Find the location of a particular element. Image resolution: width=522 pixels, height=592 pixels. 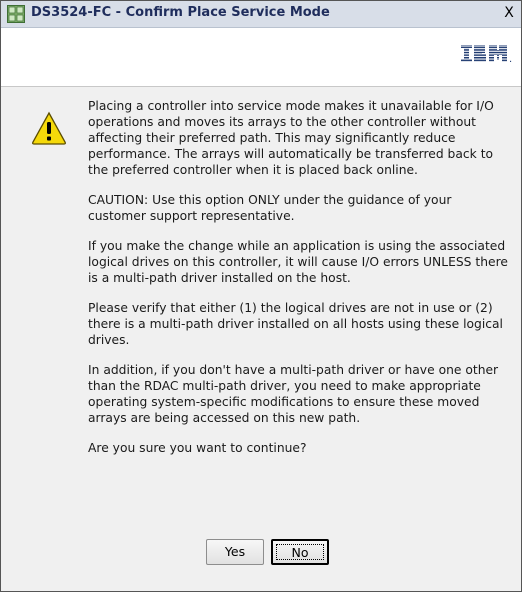

focus-ring is located at coordinates (300, 552).